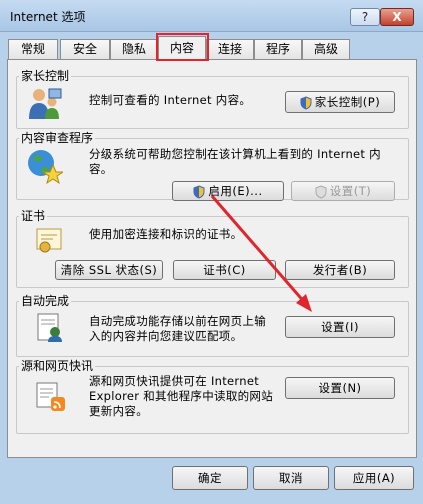 The width and height of the screenshot is (423, 504). What do you see at coordinates (230, 49) in the screenshot?
I see `tab-connections: 连接` at bounding box center [230, 49].